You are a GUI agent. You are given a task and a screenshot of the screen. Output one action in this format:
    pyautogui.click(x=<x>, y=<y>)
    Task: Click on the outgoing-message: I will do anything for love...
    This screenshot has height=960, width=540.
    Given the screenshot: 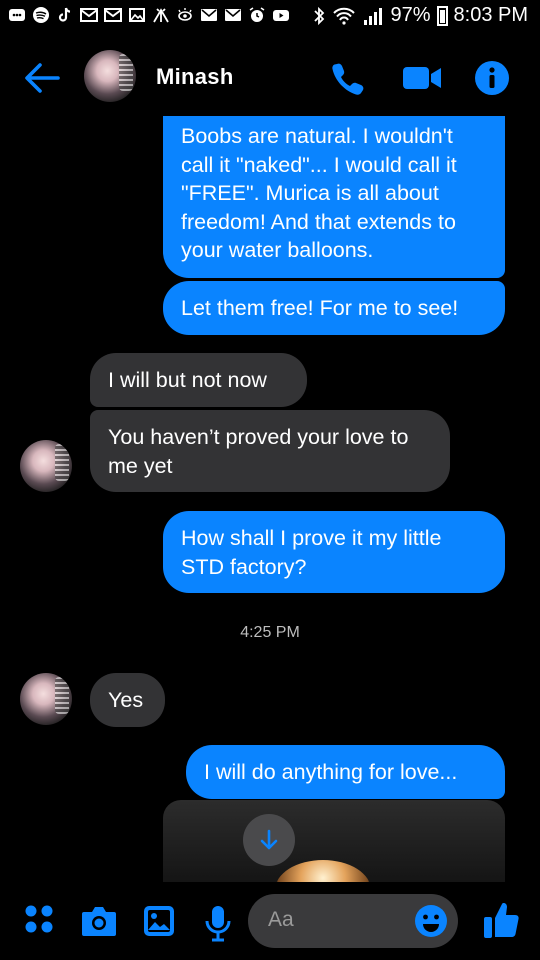 What is the action you would take?
    pyautogui.click(x=345, y=772)
    